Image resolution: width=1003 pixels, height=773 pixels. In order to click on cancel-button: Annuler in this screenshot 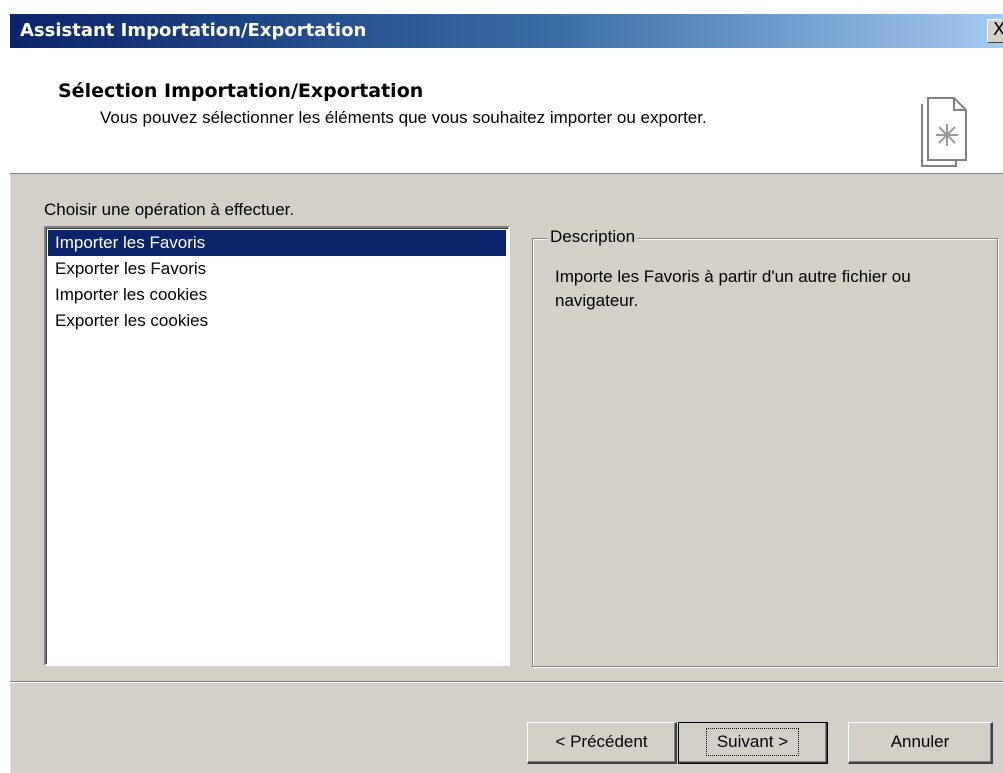, I will do `click(920, 743)`.